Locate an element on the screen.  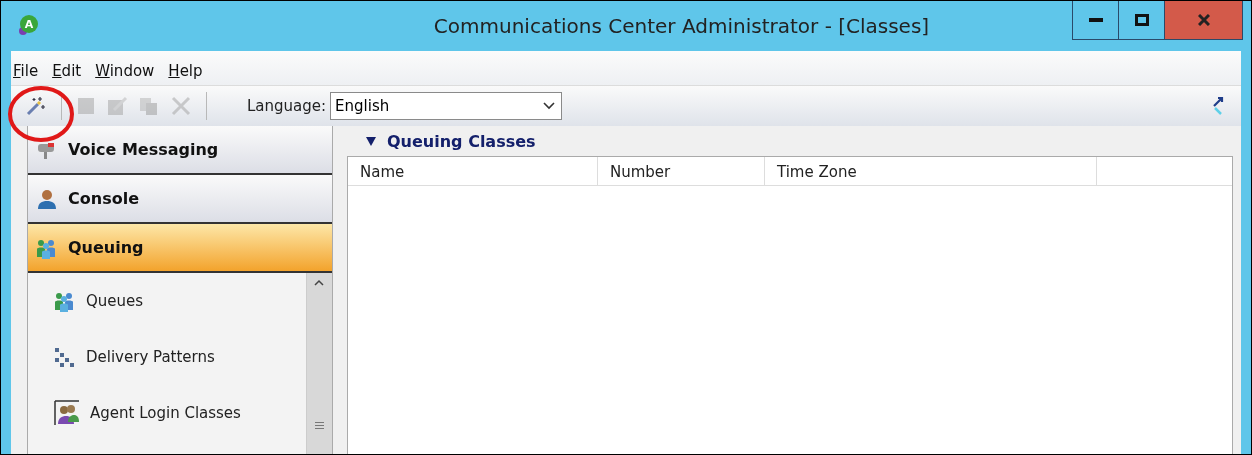
close-icon is located at coordinates (1203, 20).